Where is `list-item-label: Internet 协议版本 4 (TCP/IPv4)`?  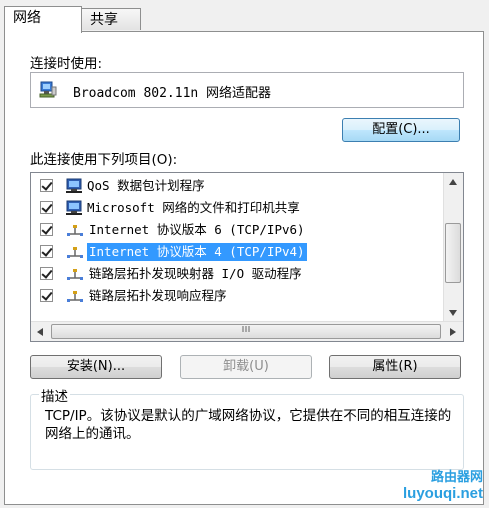 list-item-label: Internet 协议版本 4 (TCP/IPv4) is located at coordinates (197, 252).